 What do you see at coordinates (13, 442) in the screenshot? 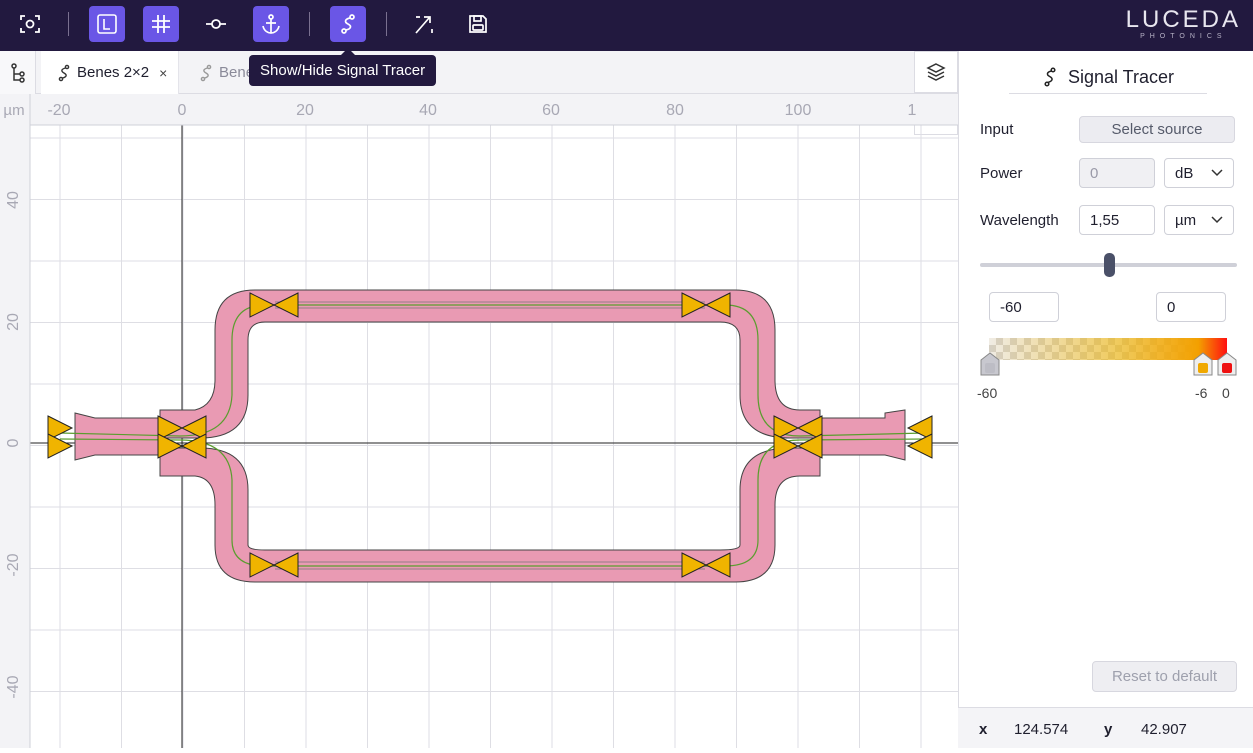
I see `y-tick-label: 0` at bounding box center [13, 442].